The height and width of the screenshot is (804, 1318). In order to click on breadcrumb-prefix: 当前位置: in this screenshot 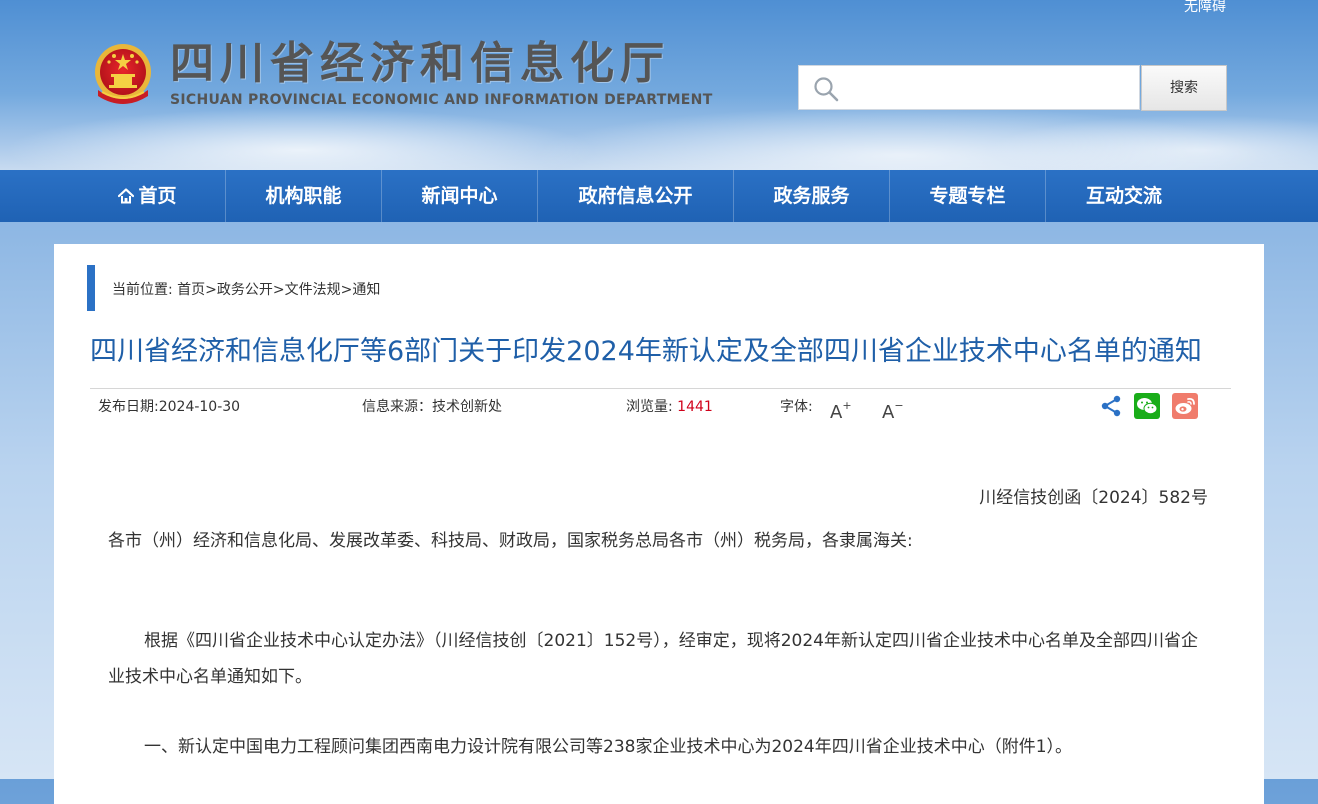, I will do `click(142, 290)`.